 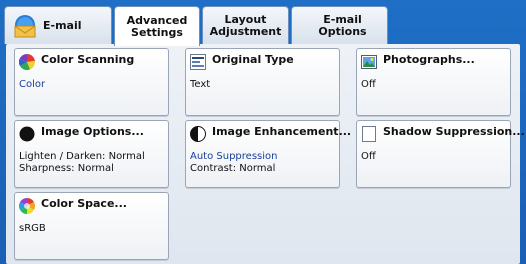 What do you see at coordinates (368, 156) in the screenshot?
I see `shadow-suppression-value: Off` at bounding box center [368, 156].